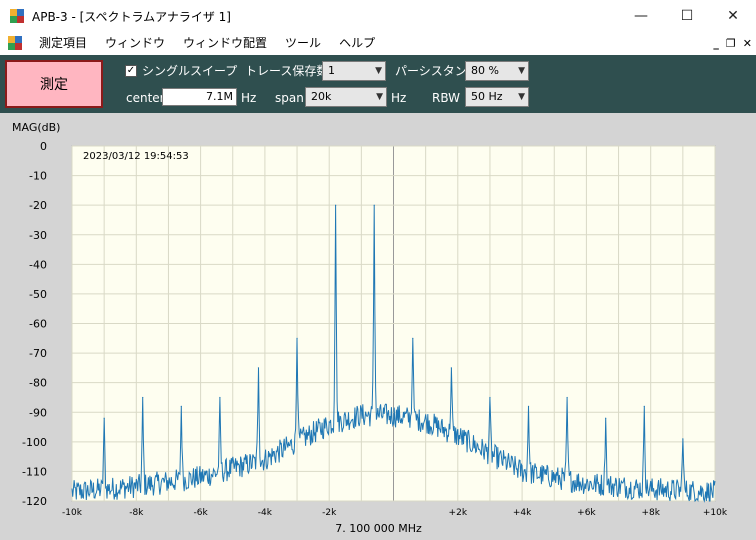 Image resolution: width=756 pixels, height=540 pixels. What do you see at coordinates (38, 235) in the screenshot?
I see `y-tick-label: -30` at bounding box center [38, 235].